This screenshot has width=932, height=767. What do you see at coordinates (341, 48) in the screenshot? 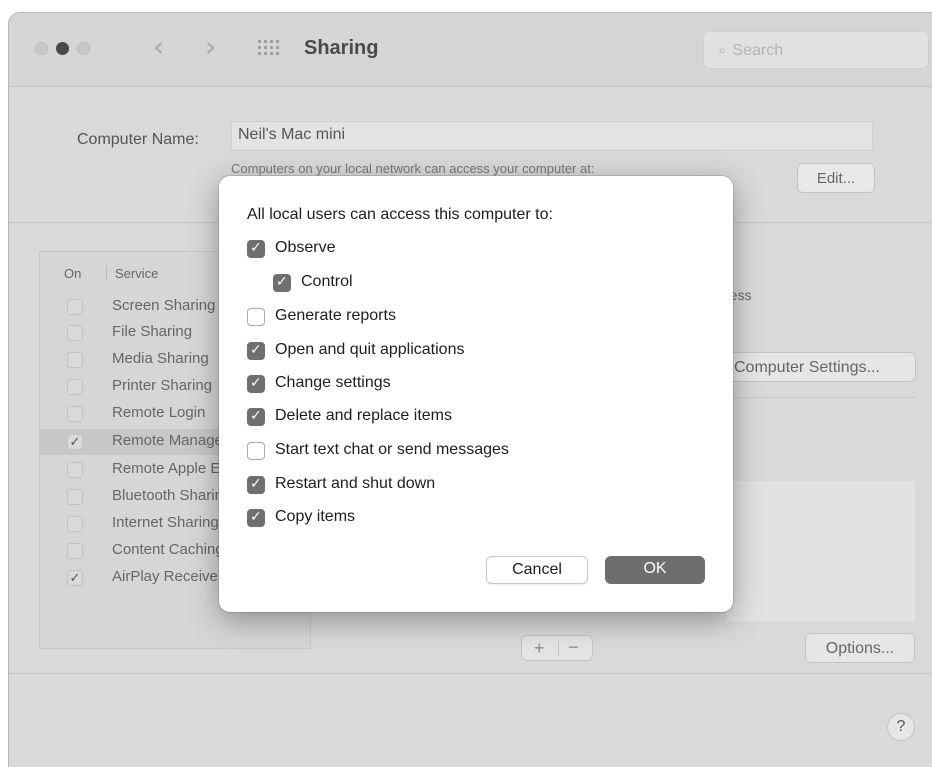
I see `window-title: Sharing` at bounding box center [341, 48].